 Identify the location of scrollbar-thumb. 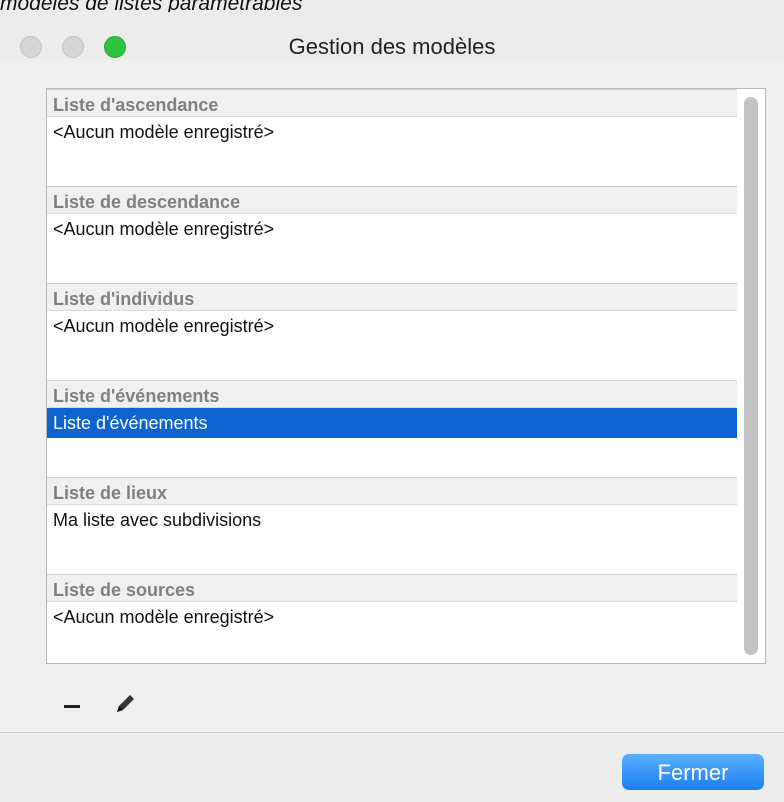
(751, 376).